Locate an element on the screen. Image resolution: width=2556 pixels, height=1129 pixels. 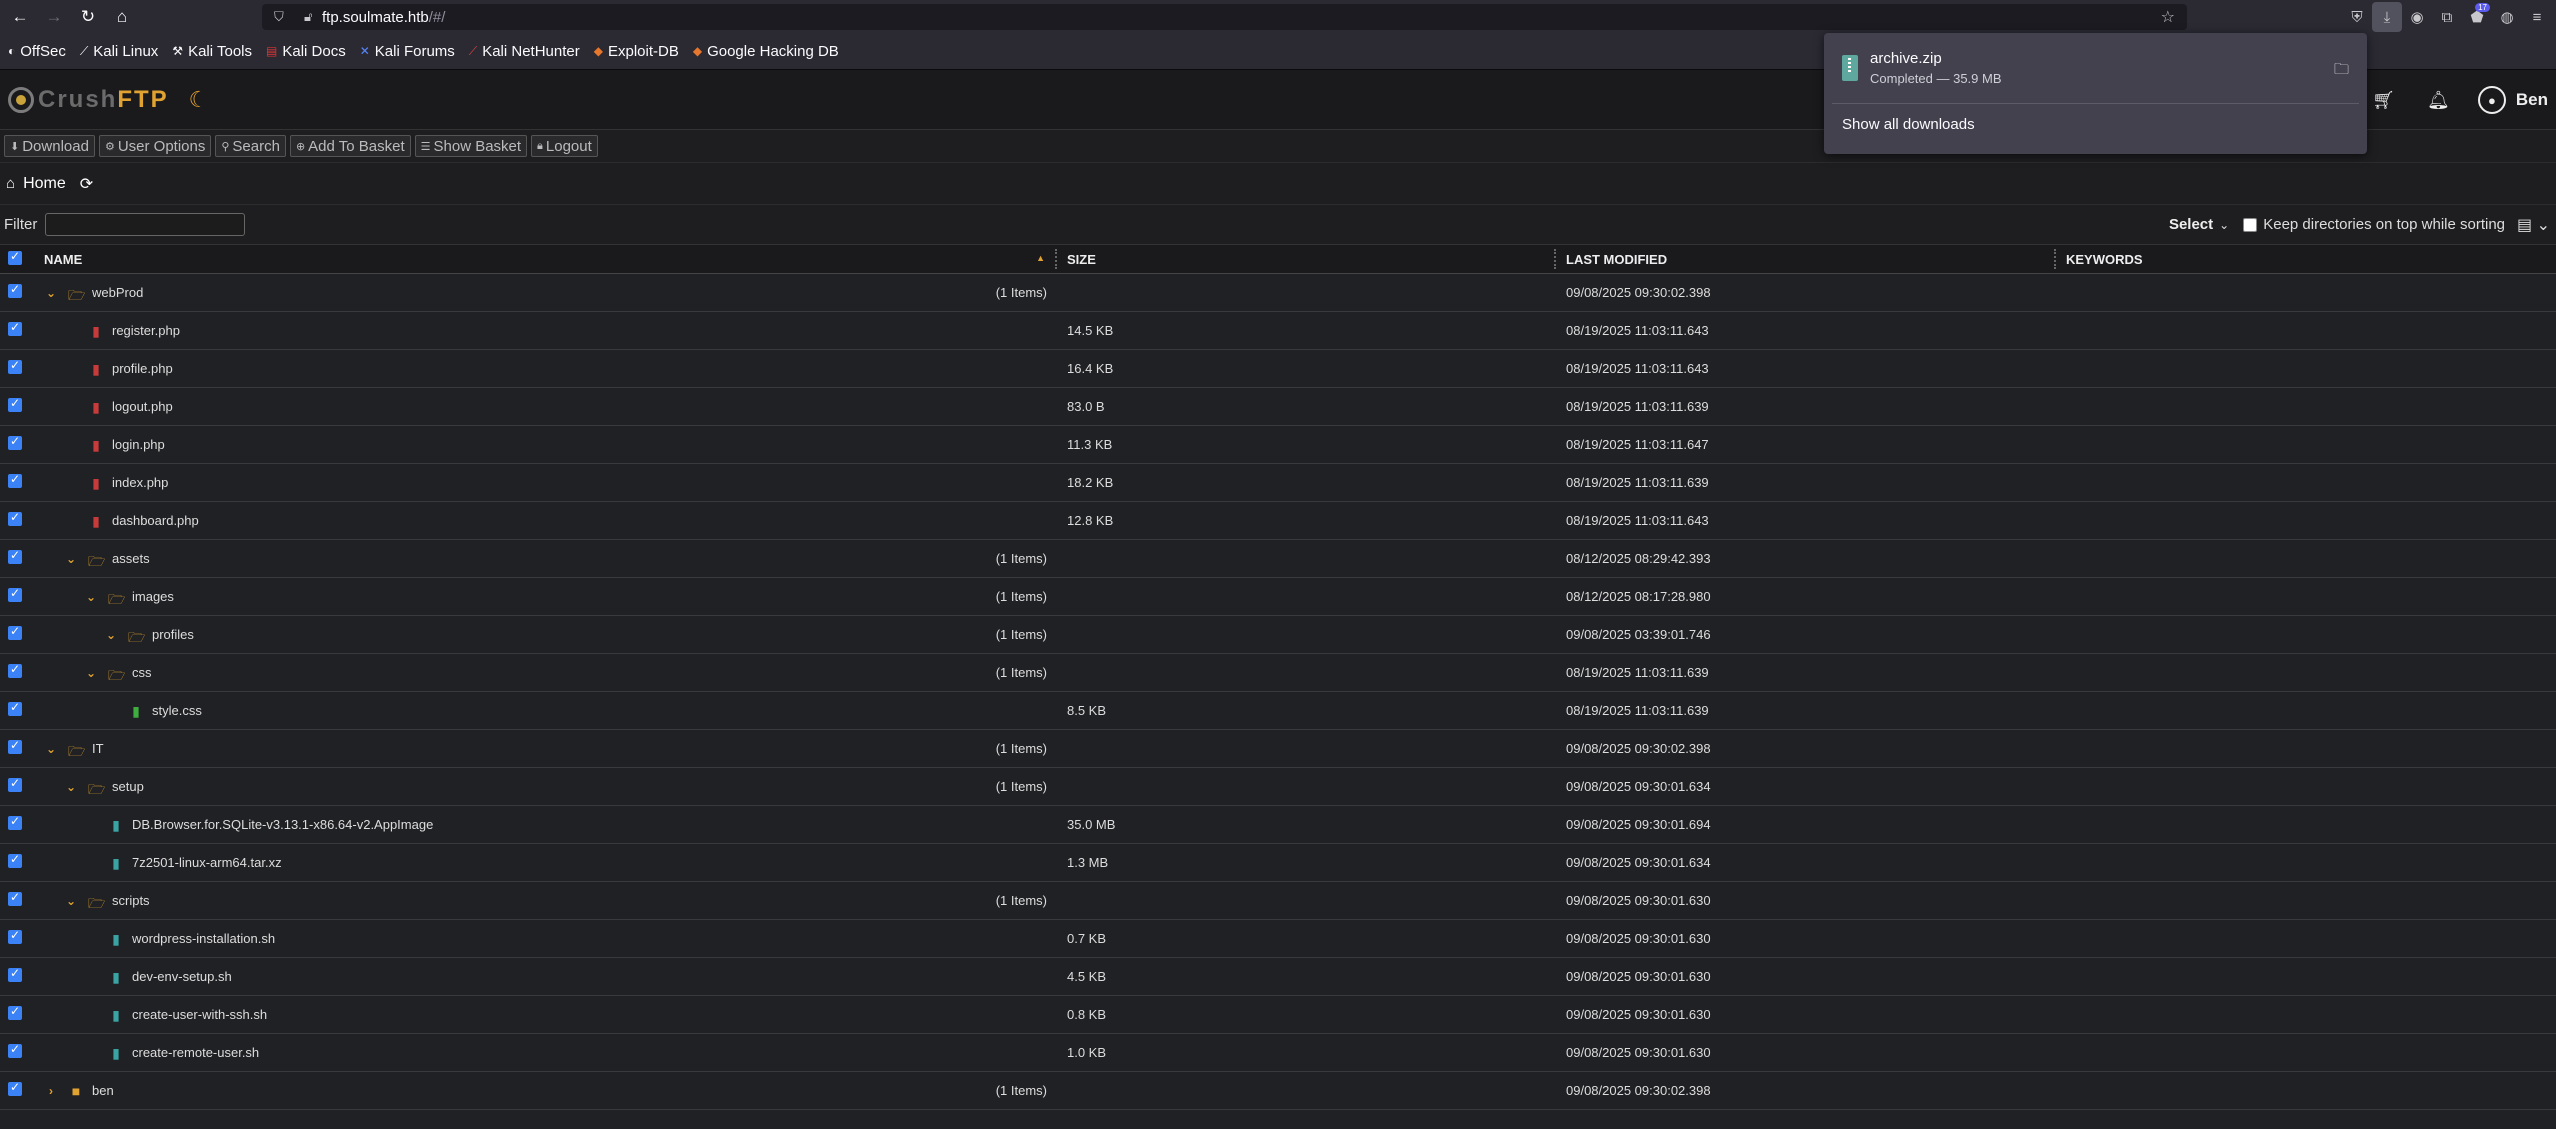
file-name: css is located at coordinates (142, 672).